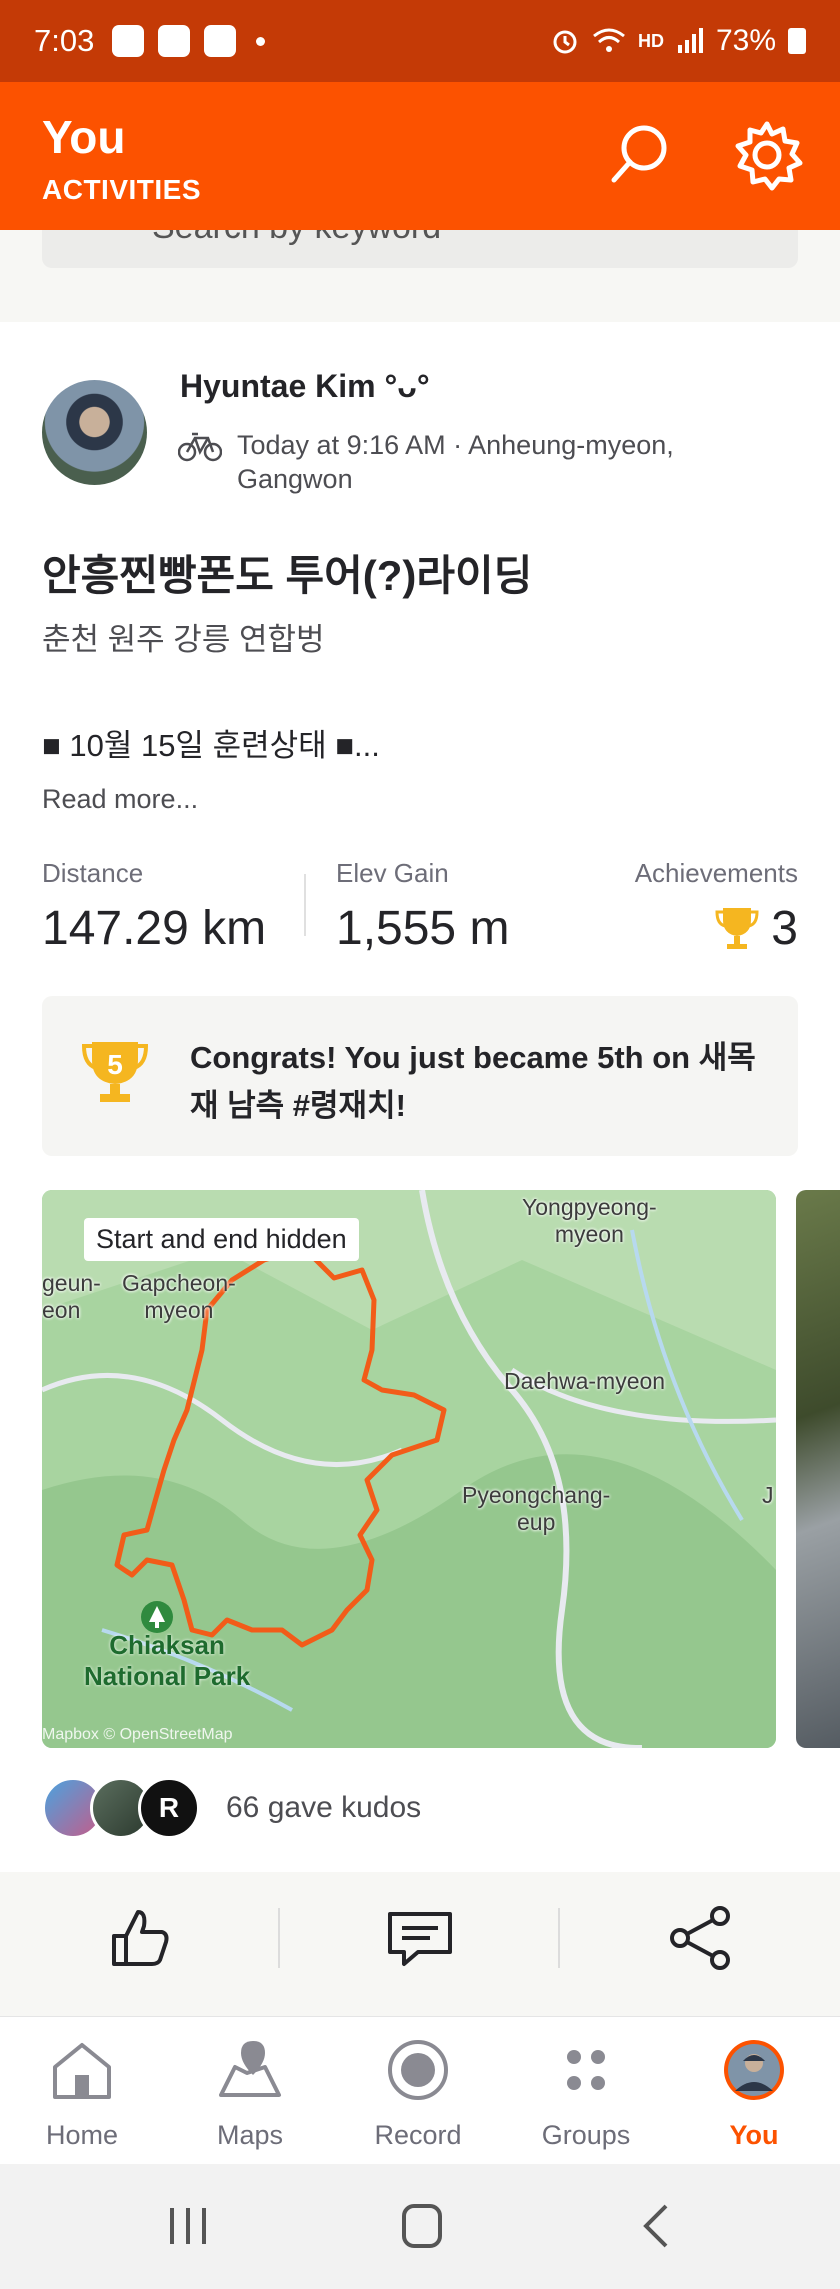  I want to click on activity-description: 춘천 원주 강릉 연합벙, so click(183, 639).